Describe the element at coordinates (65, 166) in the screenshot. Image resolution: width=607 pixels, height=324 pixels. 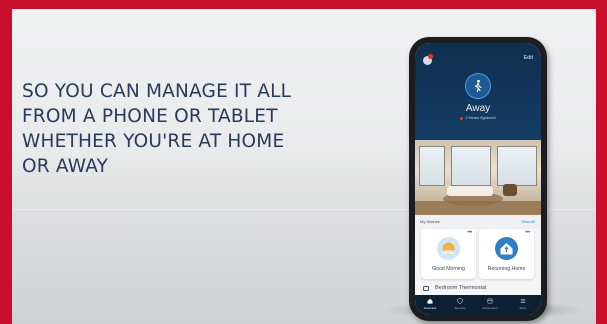
I see `headline-line-4: OR AWAY` at that location.